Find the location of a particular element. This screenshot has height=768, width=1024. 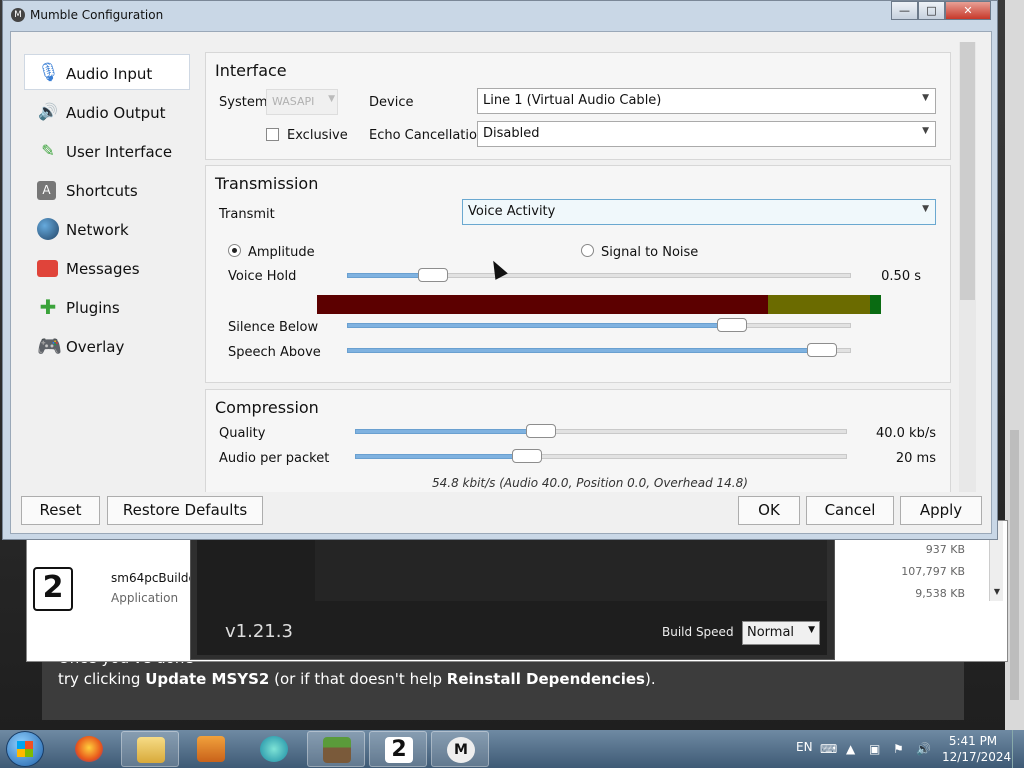

sidebar-item-plugins: ✚ Plugins is located at coordinates (107, 306).